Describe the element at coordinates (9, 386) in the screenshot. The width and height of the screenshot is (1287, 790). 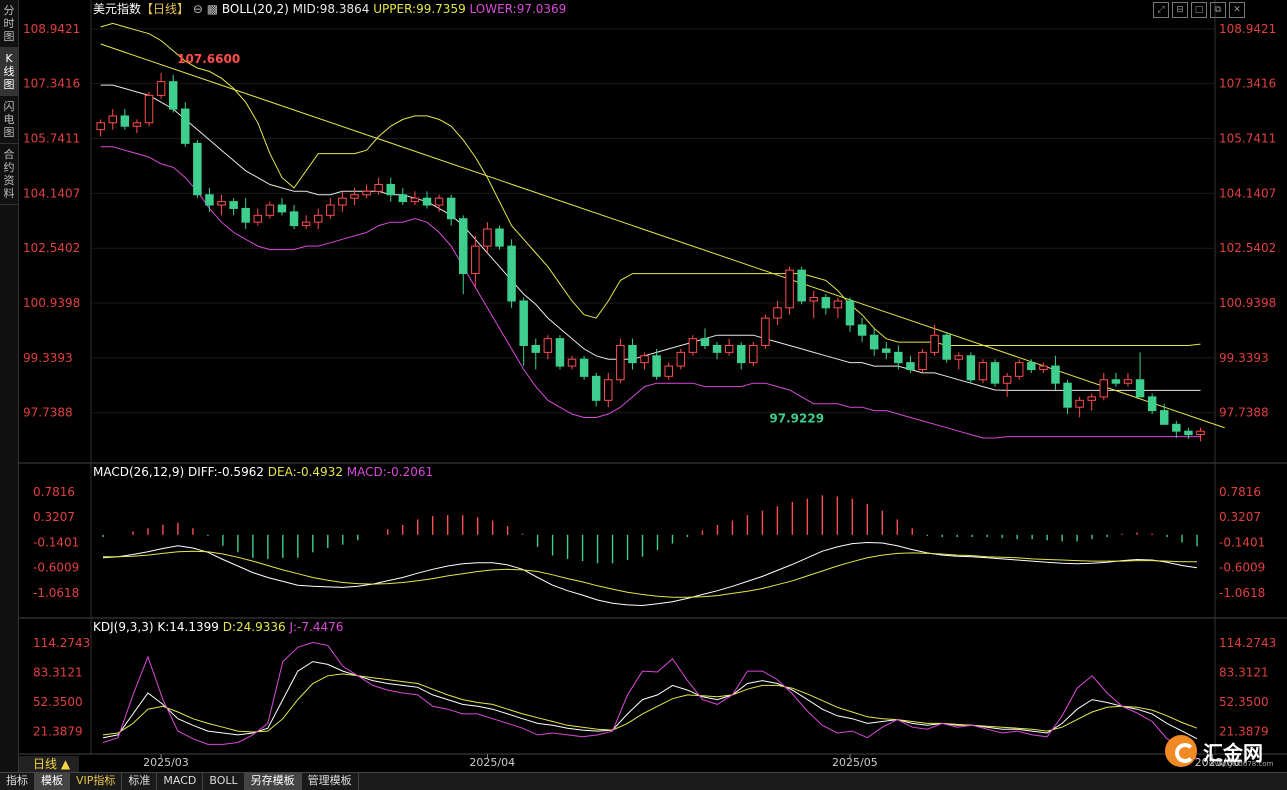
I see `left-view-tabs: 分 时 图 K 线 图 闪 电 图 合 约 资 料` at that location.